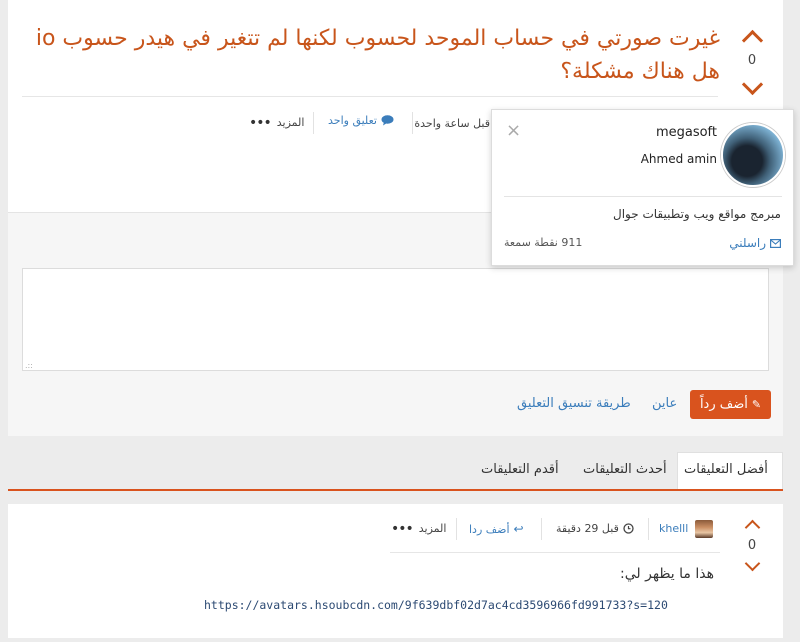 Image resolution: width=800 pixels, height=642 pixels. I want to click on more-menu: المزيد •••, so click(276, 122).